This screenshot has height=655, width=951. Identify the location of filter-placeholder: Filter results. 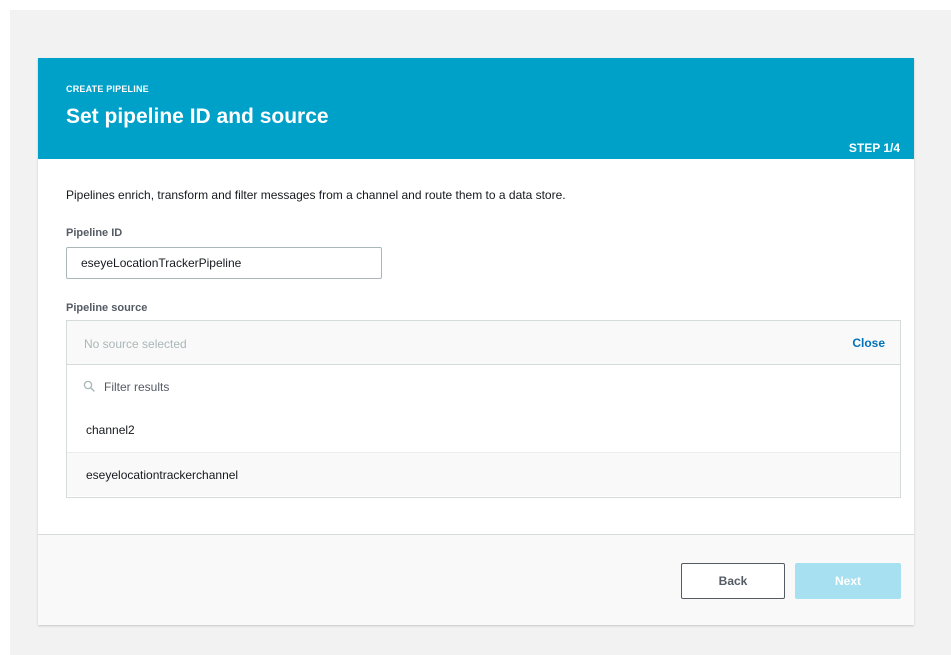
(137, 387).